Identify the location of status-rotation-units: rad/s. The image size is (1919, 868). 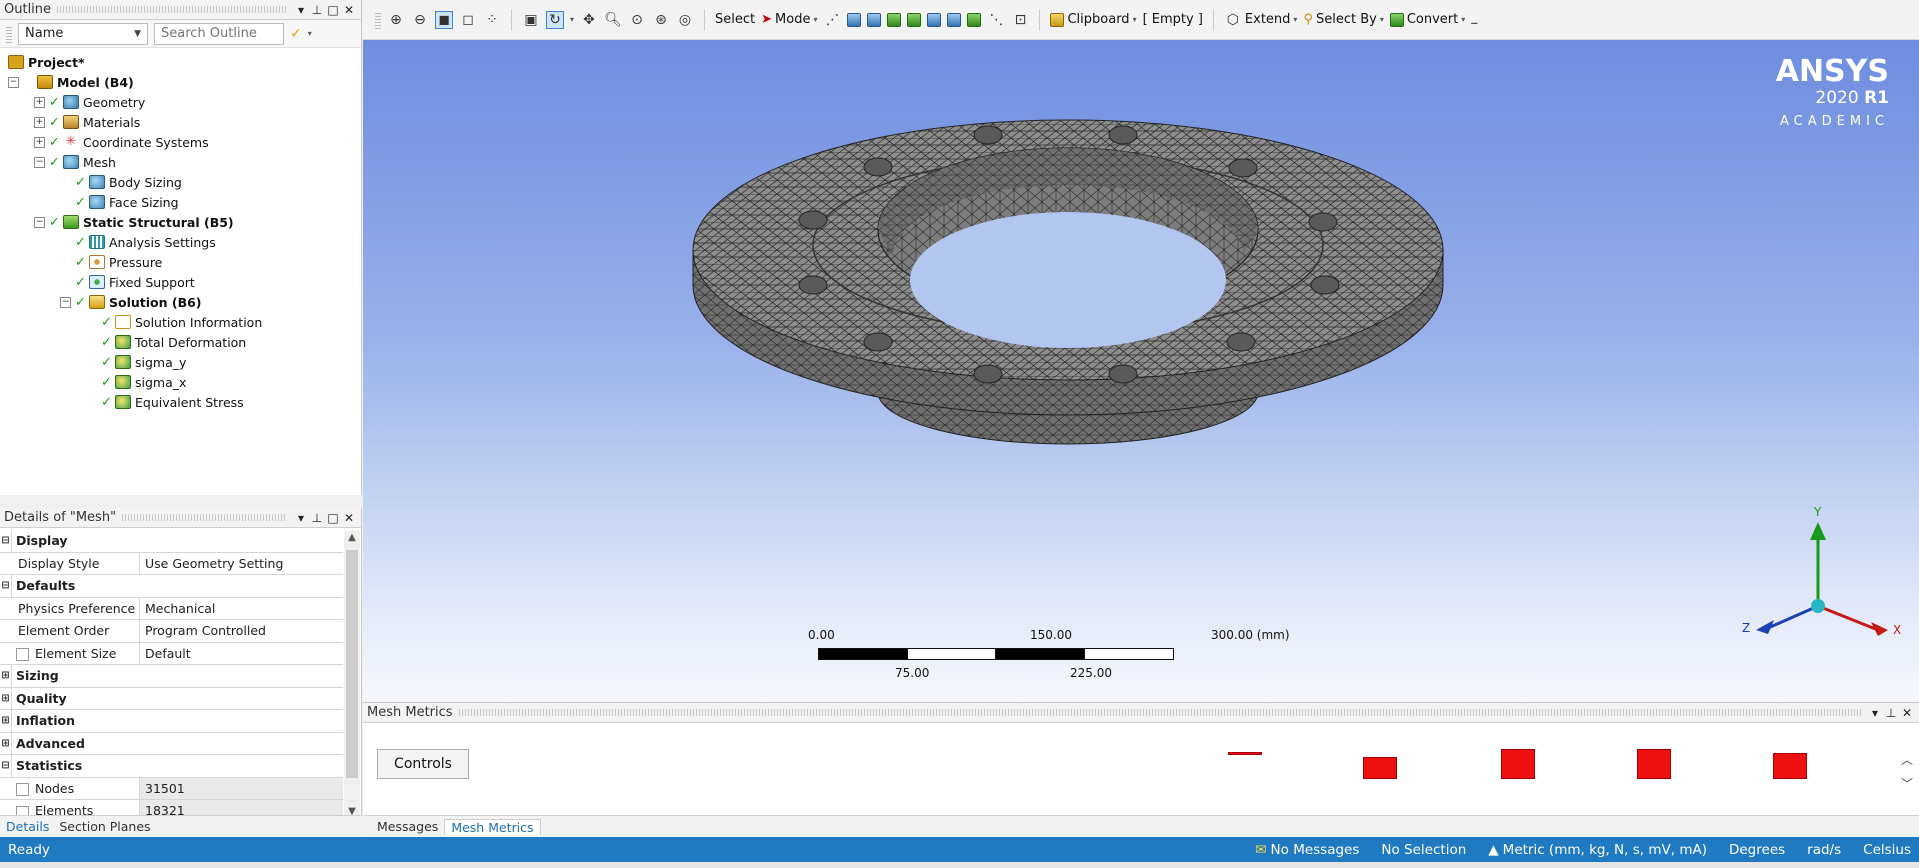
(1824, 850).